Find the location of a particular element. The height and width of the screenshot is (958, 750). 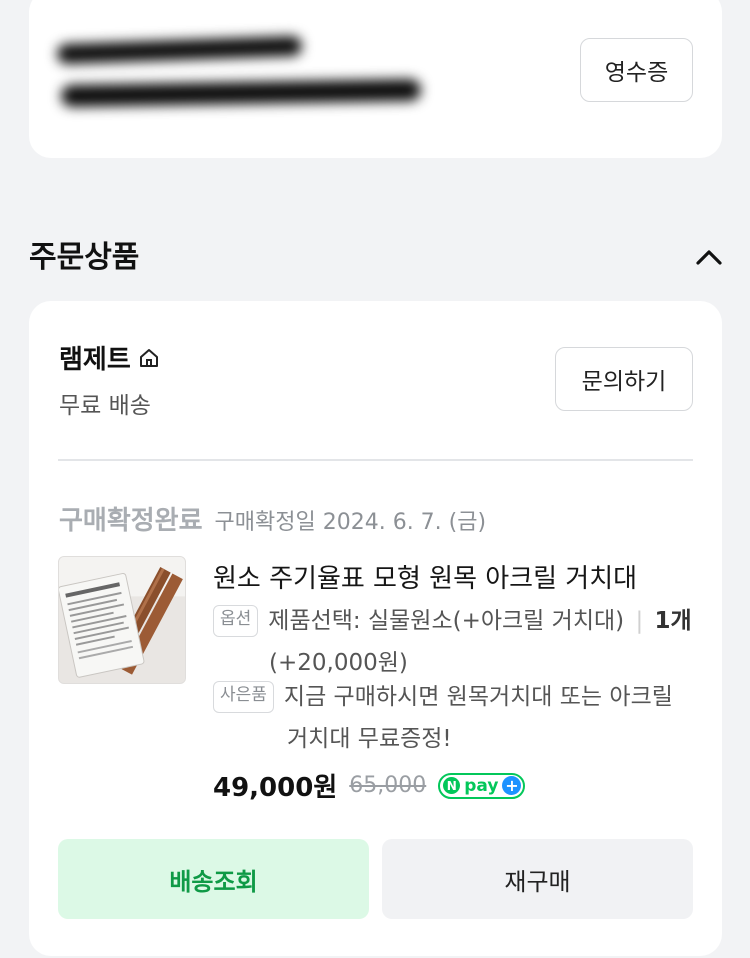

option-text: 제품선택: 실물원소(+아크릴 거치대) is located at coordinates (446, 621).